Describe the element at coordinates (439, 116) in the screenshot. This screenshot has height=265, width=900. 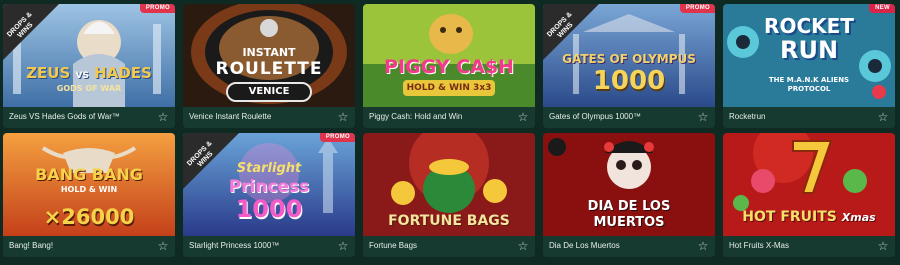
I see `game-title: Piggy Cash: Hold and Win` at that location.